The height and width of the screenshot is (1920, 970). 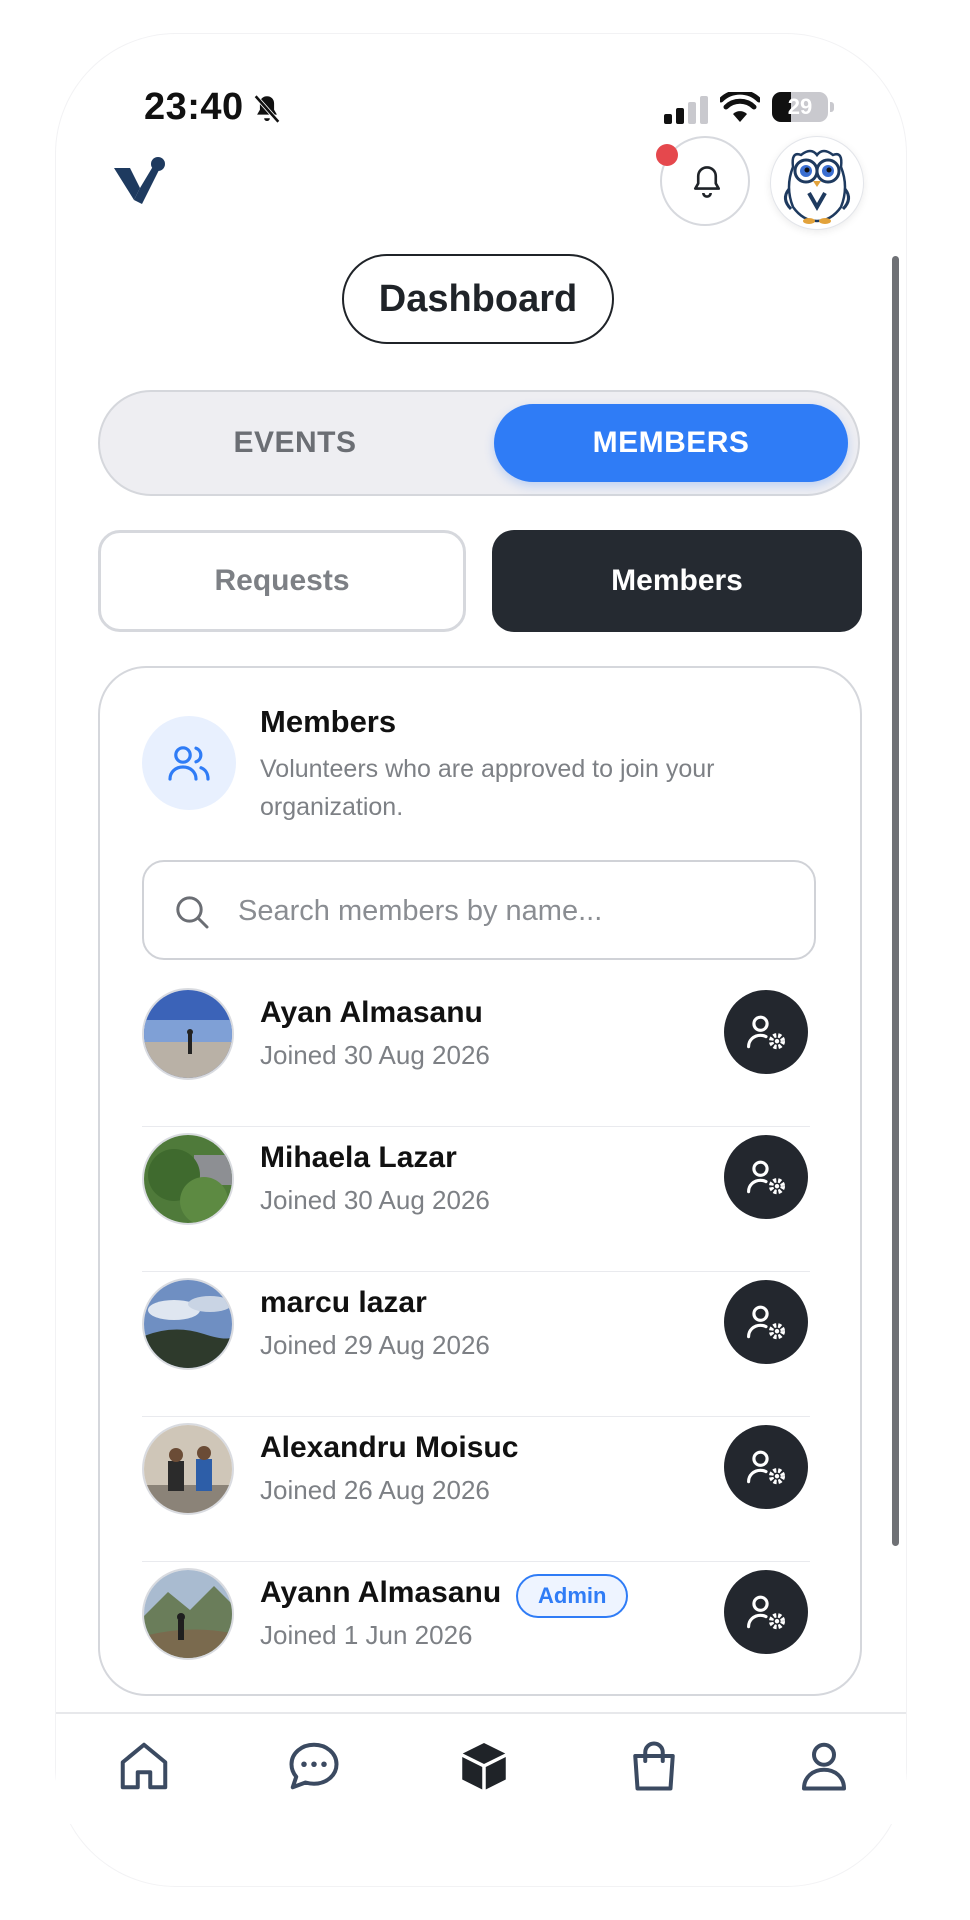 What do you see at coordinates (667, 155) in the screenshot?
I see `notification-dot` at bounding box center [667, 155].